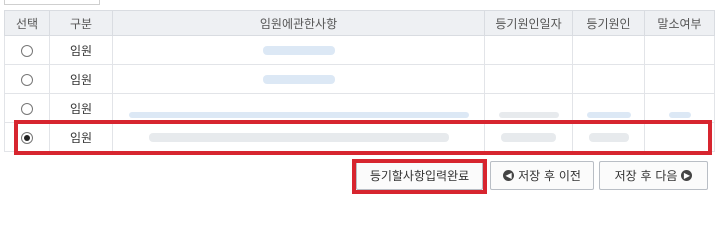 The height and width of the screenshot is (240, 720). Describe the element at coordinates (298, 23) in the screenshot. I see `header-officer-details: 임원에관한사항` at that location.